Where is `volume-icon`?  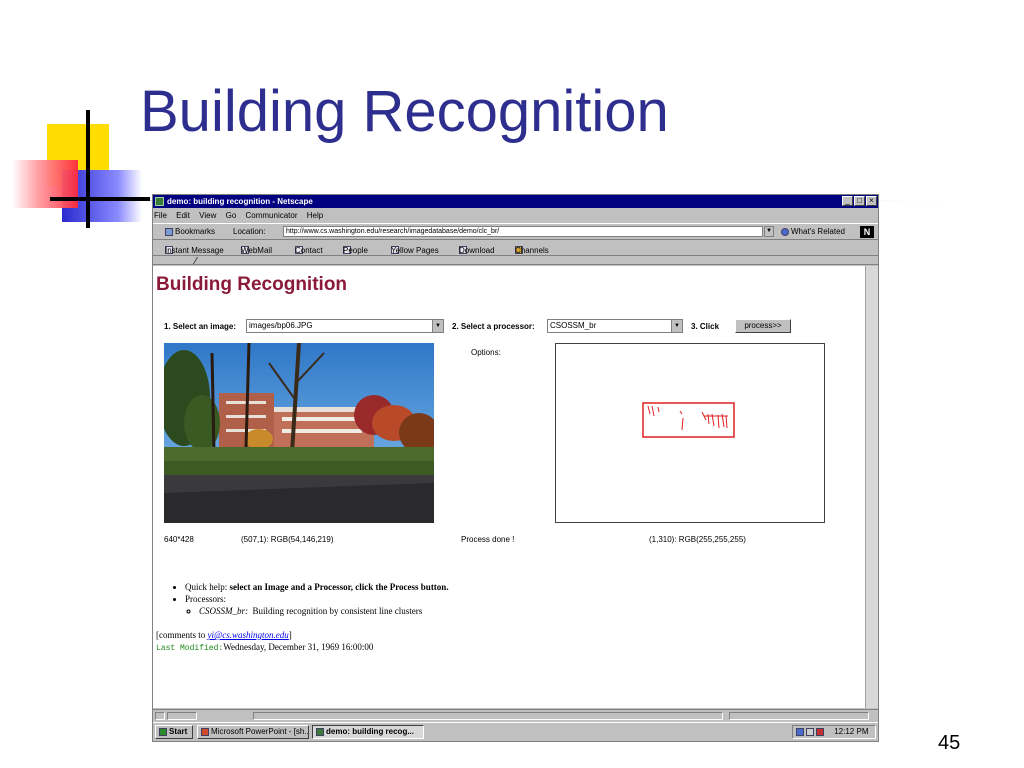 volume-icon is located at coordinates (810, 731).